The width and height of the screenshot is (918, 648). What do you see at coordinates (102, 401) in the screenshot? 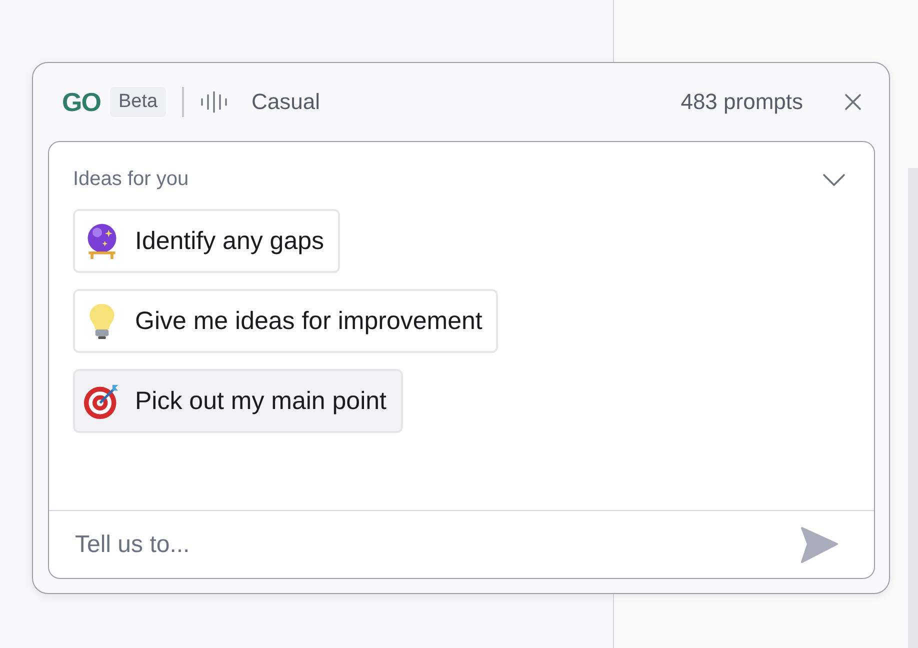
I see `target-icon` at bounding box center [102, 401].